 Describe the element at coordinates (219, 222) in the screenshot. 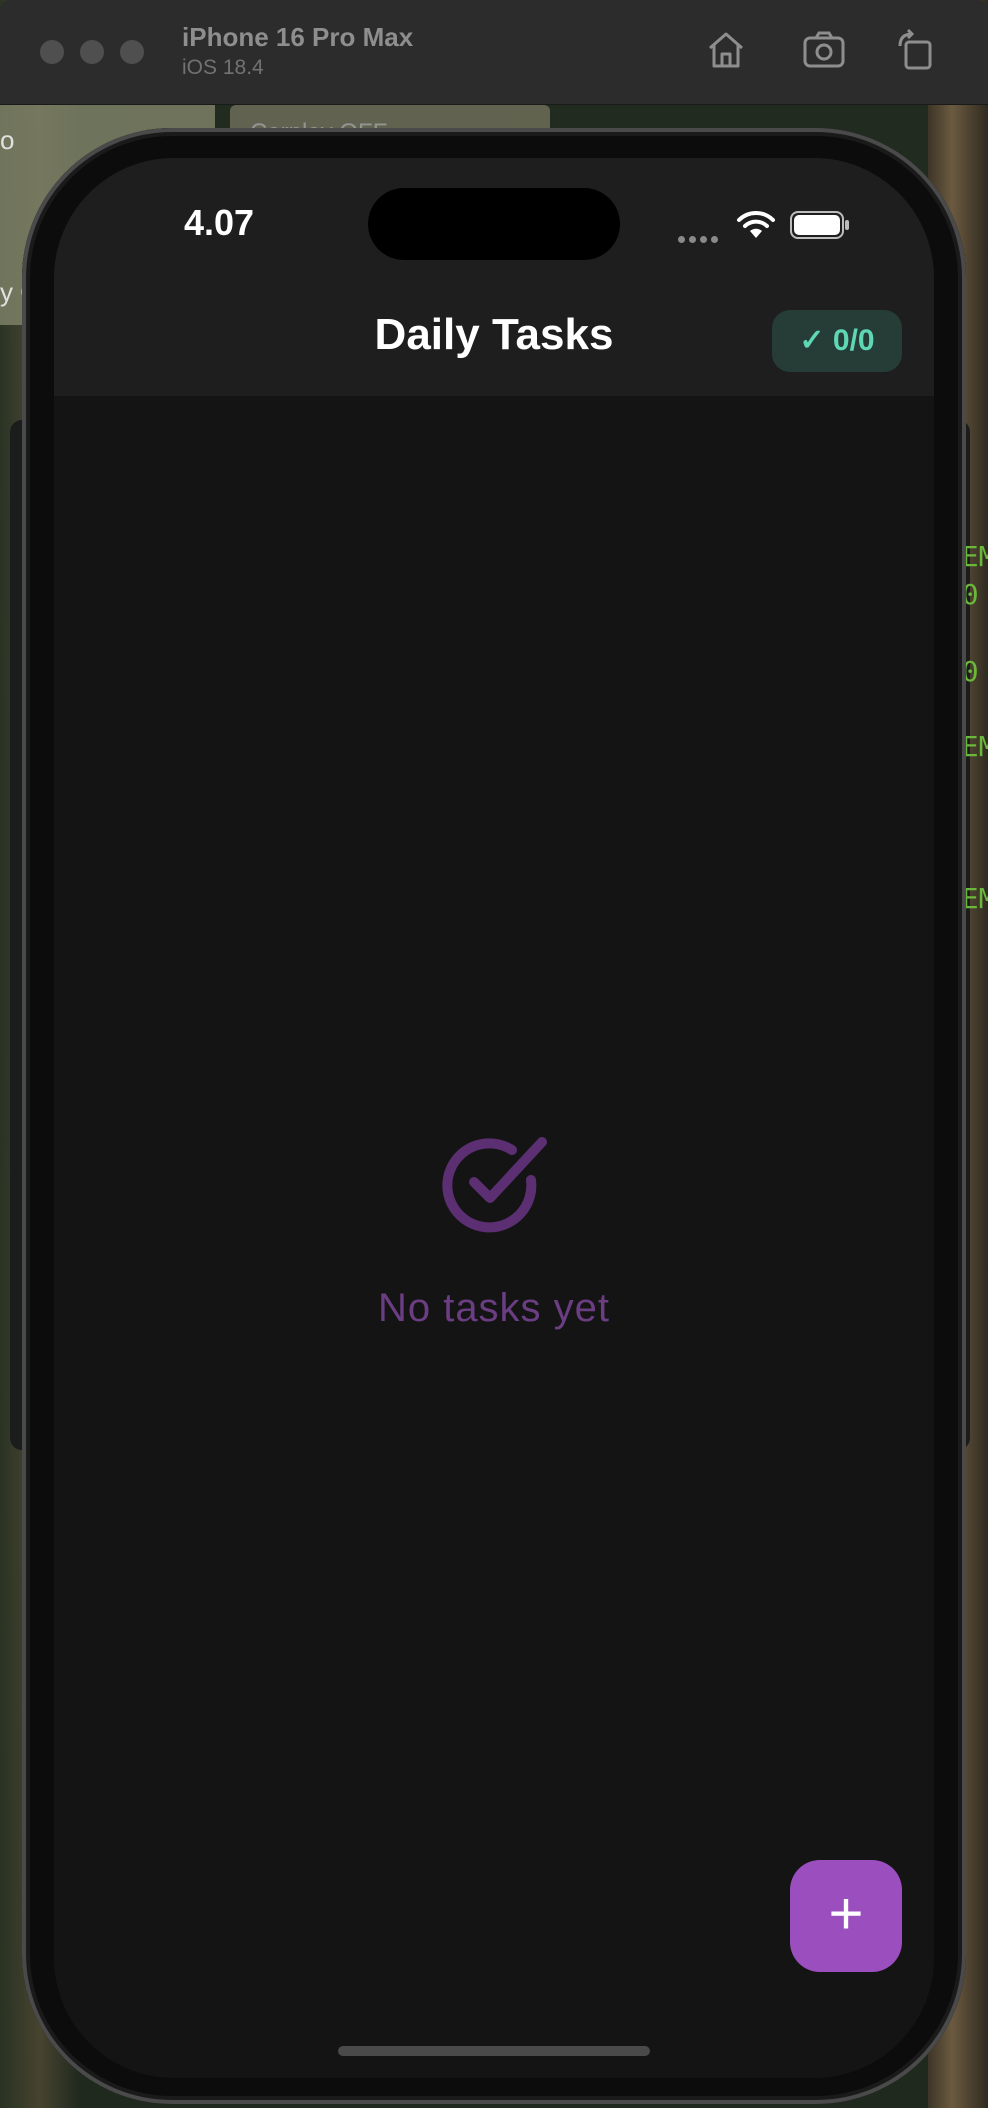

I see `status-time: 4.07` at that location.